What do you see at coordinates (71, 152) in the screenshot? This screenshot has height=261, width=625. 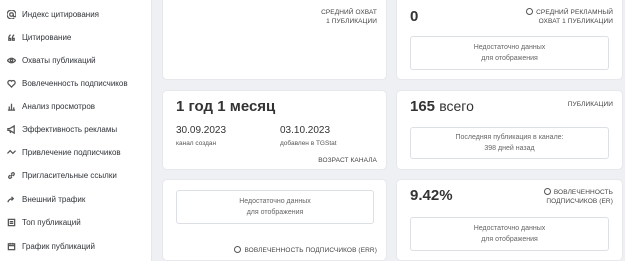 I see `sidebar-item-label: Привлечение подписчиков` at bounding box center [71, 152].